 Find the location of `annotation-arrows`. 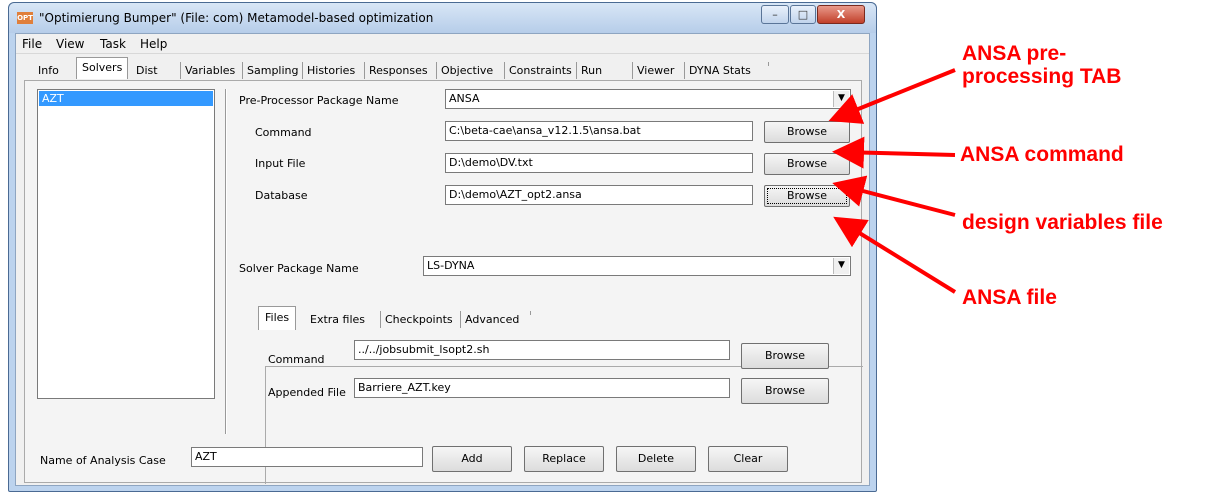

annotation-arrows is located at coordinates (892, 181).